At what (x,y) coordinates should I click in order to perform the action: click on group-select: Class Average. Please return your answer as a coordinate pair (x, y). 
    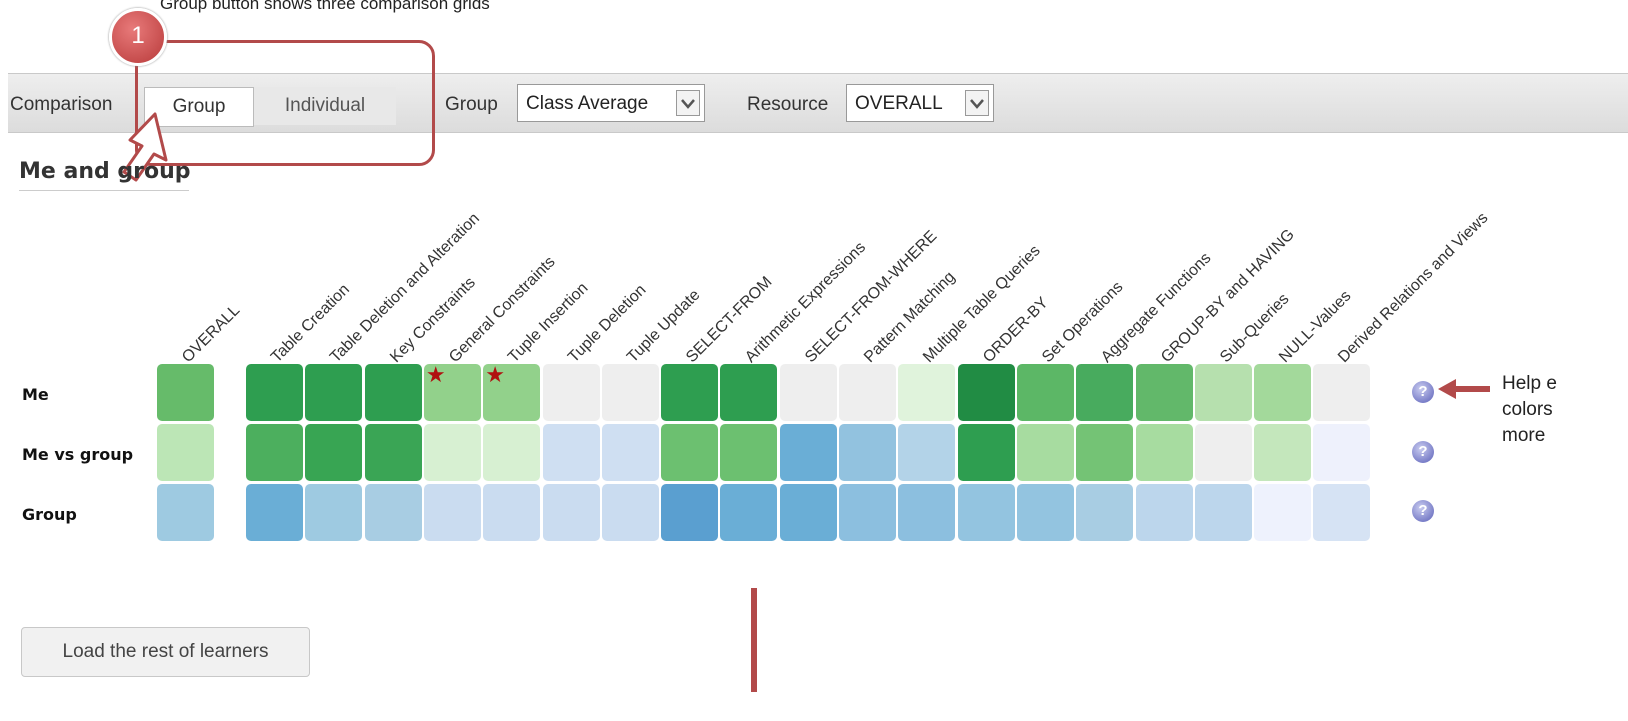
    Looking at the image, I should click on (611, 103).